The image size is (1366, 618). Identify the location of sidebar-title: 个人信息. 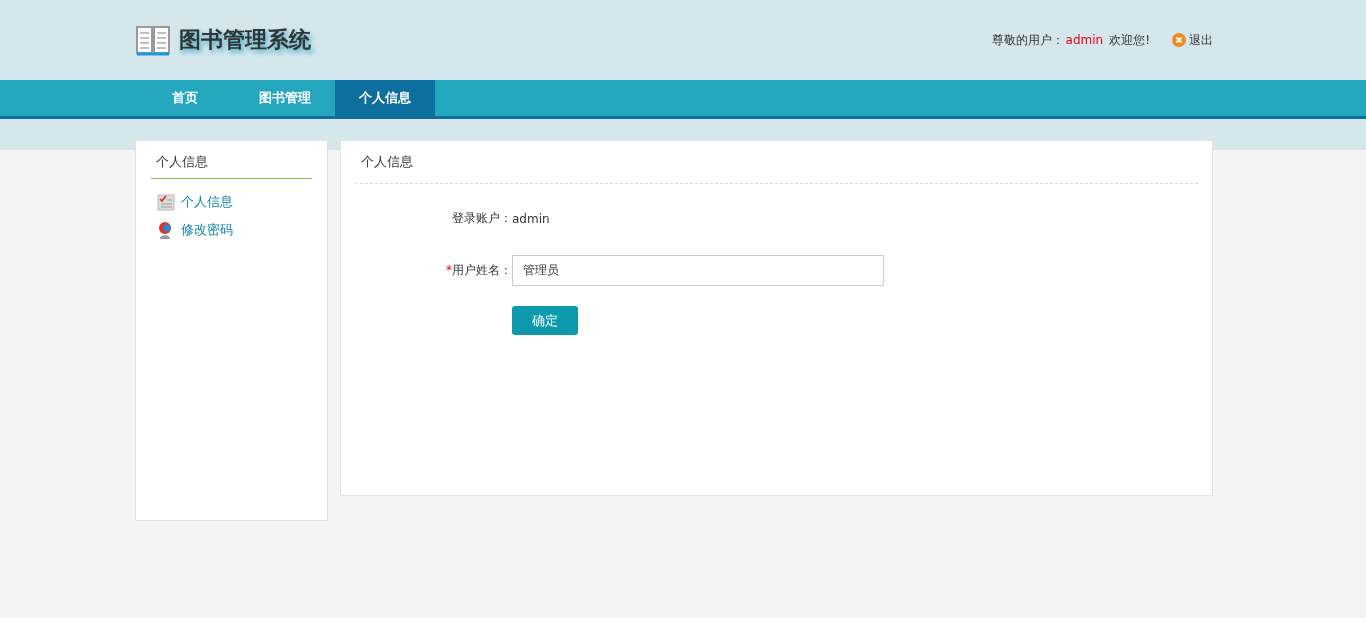
(231, 160).